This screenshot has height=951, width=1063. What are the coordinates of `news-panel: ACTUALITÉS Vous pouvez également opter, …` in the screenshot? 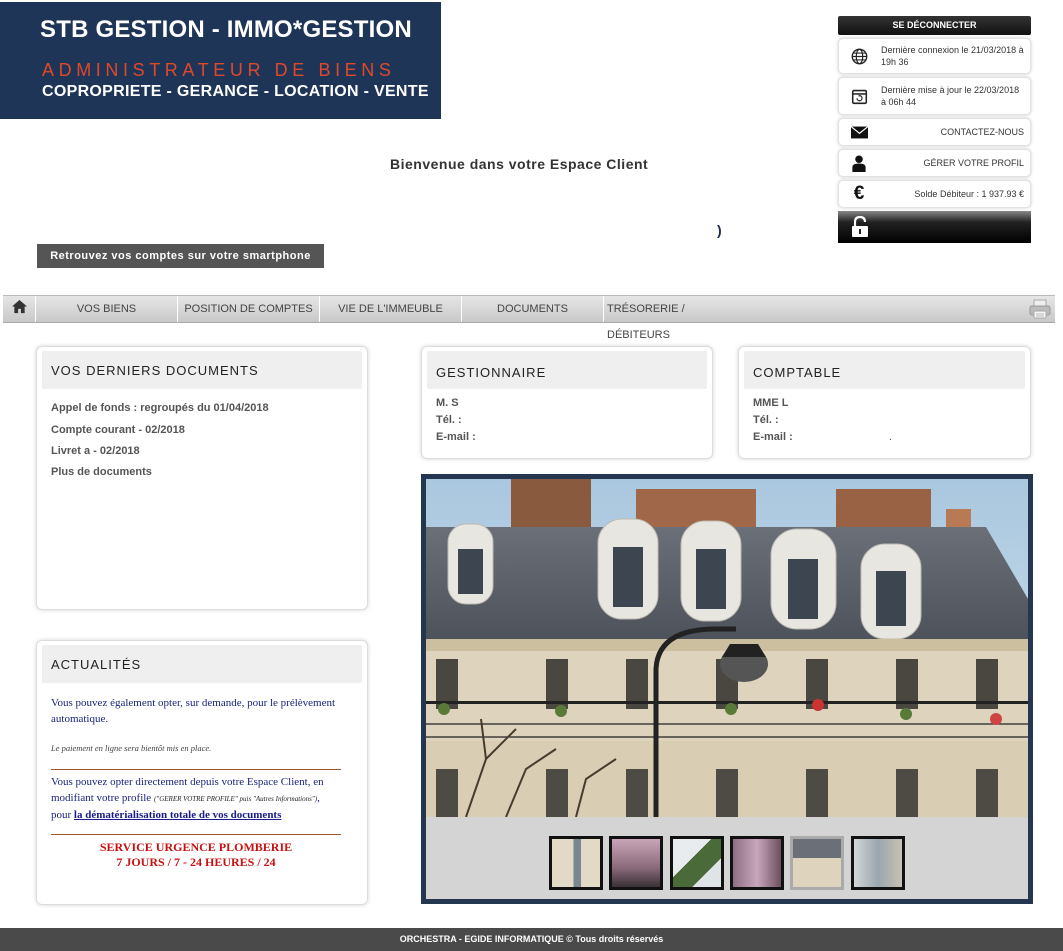 It's located at (202, 772).